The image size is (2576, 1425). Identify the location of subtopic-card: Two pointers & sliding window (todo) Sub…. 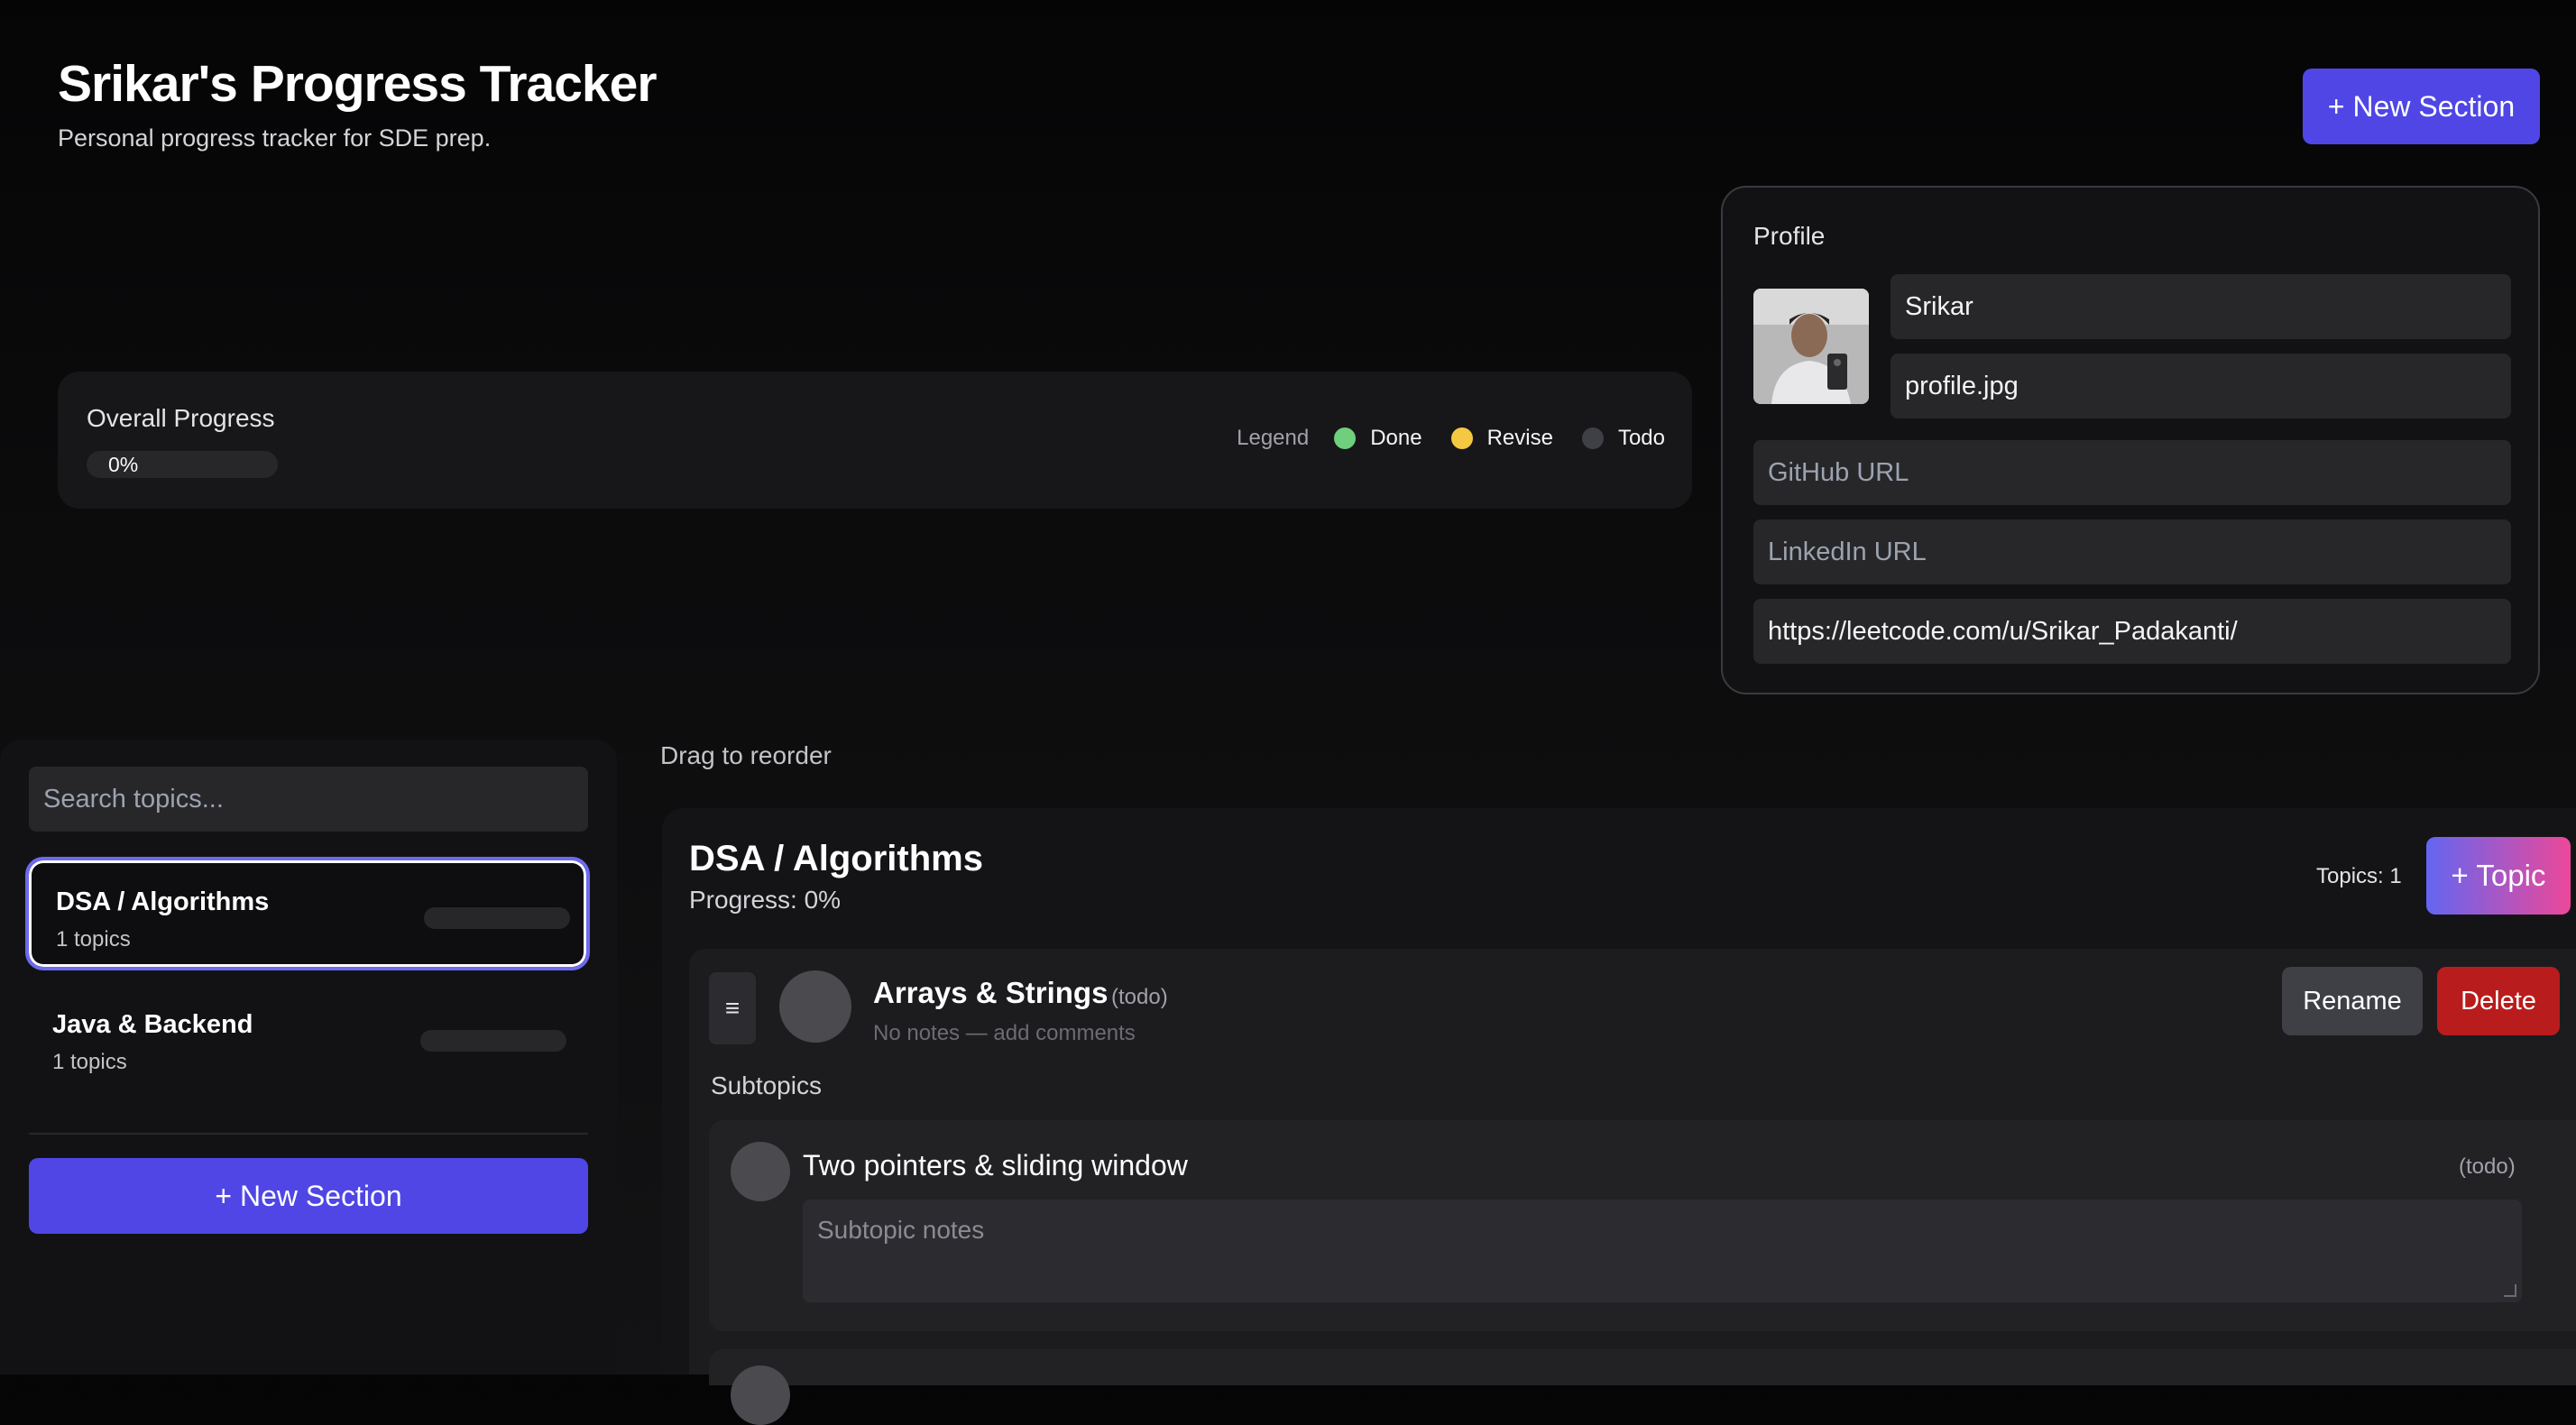
(1642, 1225).